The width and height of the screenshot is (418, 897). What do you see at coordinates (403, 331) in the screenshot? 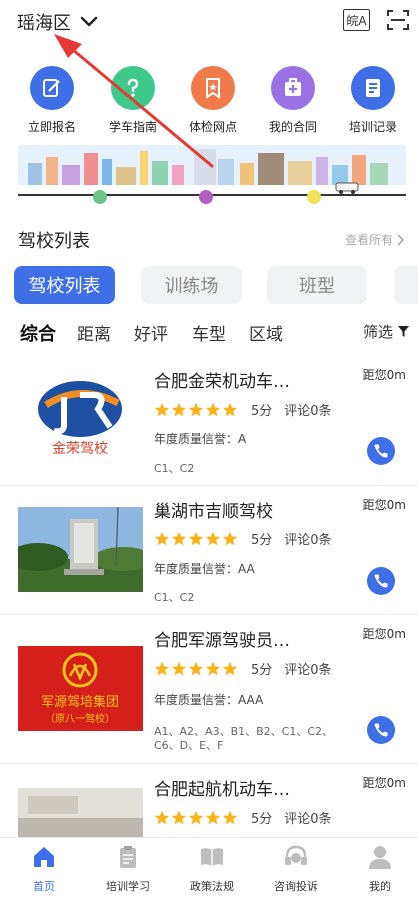
I see `funnel-icon` at bounding box center [403, 331].